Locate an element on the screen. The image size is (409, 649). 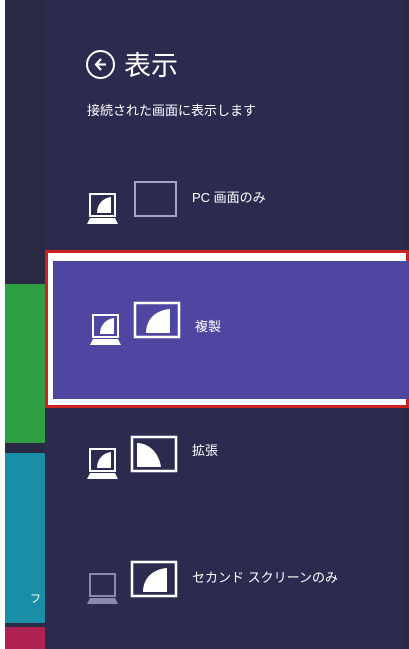
duplicate-icon is located at coordinates (135, 323).